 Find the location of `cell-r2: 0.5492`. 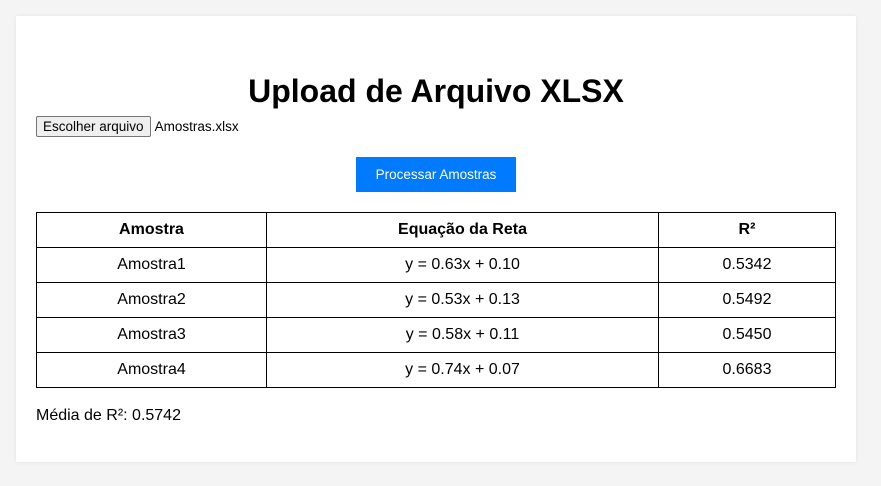

cell-r2: 0.5492 is located at coordinates (747, 300).